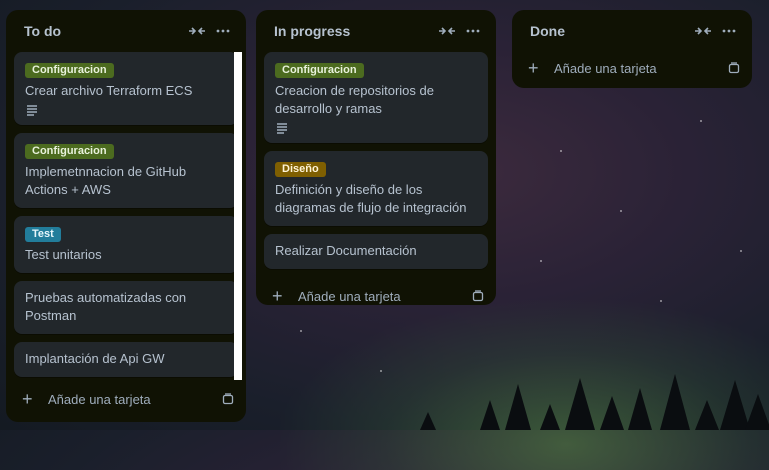 Image resolution: width=769 pixels, height=470 pixels. Describe the element at coordinates (300, 169) in the screenshot. I see `label-diseno: Diseño` at that location.